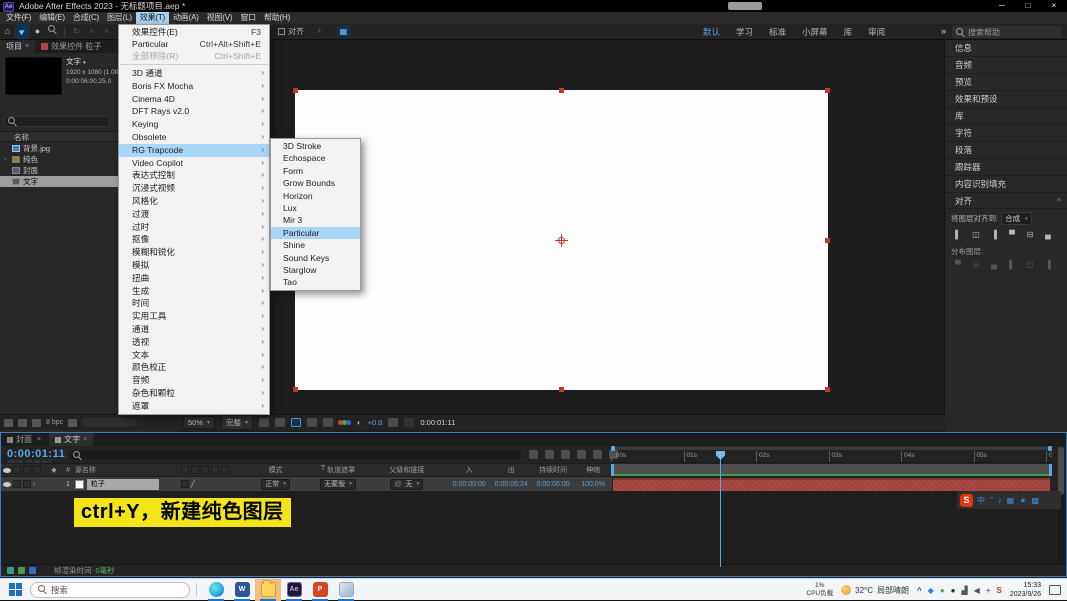  I want to click on panel-tab: 库, so click(1006, 116).